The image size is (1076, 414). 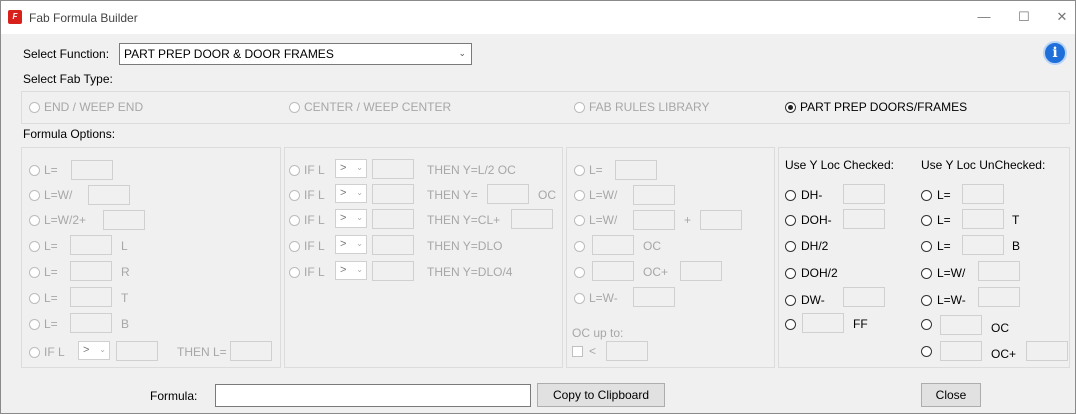 What do you see at coordinates (351, 218) in the screenshot?
I see `c2-operator-dropdown-3: > ⌄` at bounding box center [351, 218].